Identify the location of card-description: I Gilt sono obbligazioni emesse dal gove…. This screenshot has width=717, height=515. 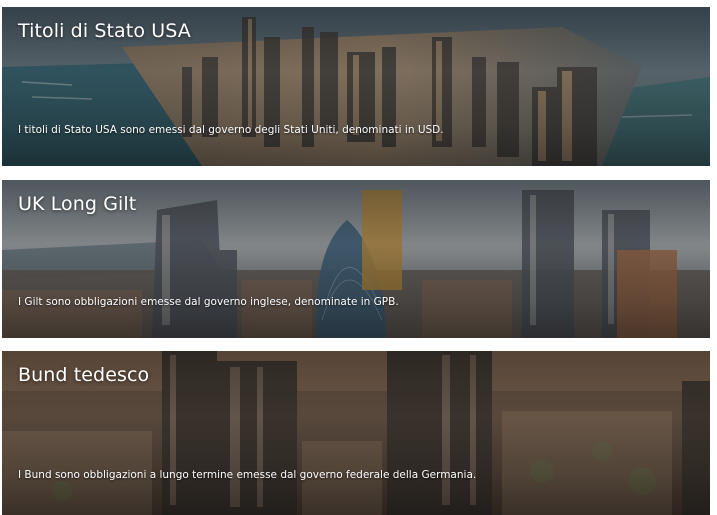
(208, 302).